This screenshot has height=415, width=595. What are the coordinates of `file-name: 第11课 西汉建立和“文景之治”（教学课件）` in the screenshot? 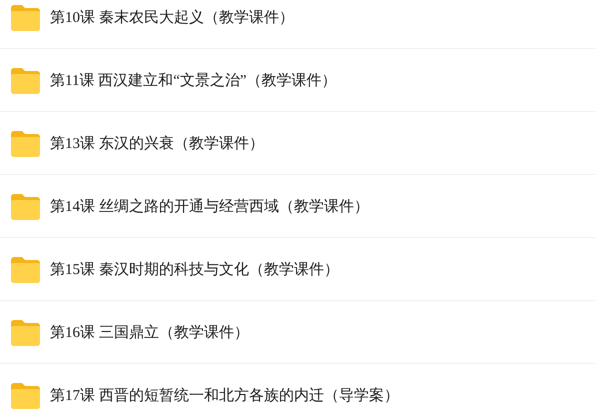 It's located at (193, 80).